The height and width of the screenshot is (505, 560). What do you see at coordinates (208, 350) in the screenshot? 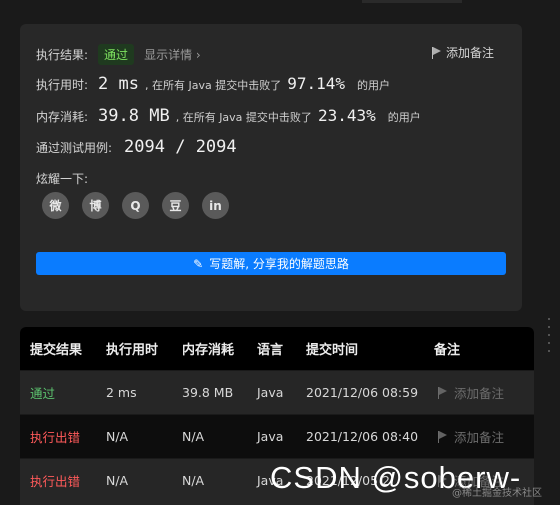
I see `header-memory: 内存消耗` at bounding box center [208, 350].